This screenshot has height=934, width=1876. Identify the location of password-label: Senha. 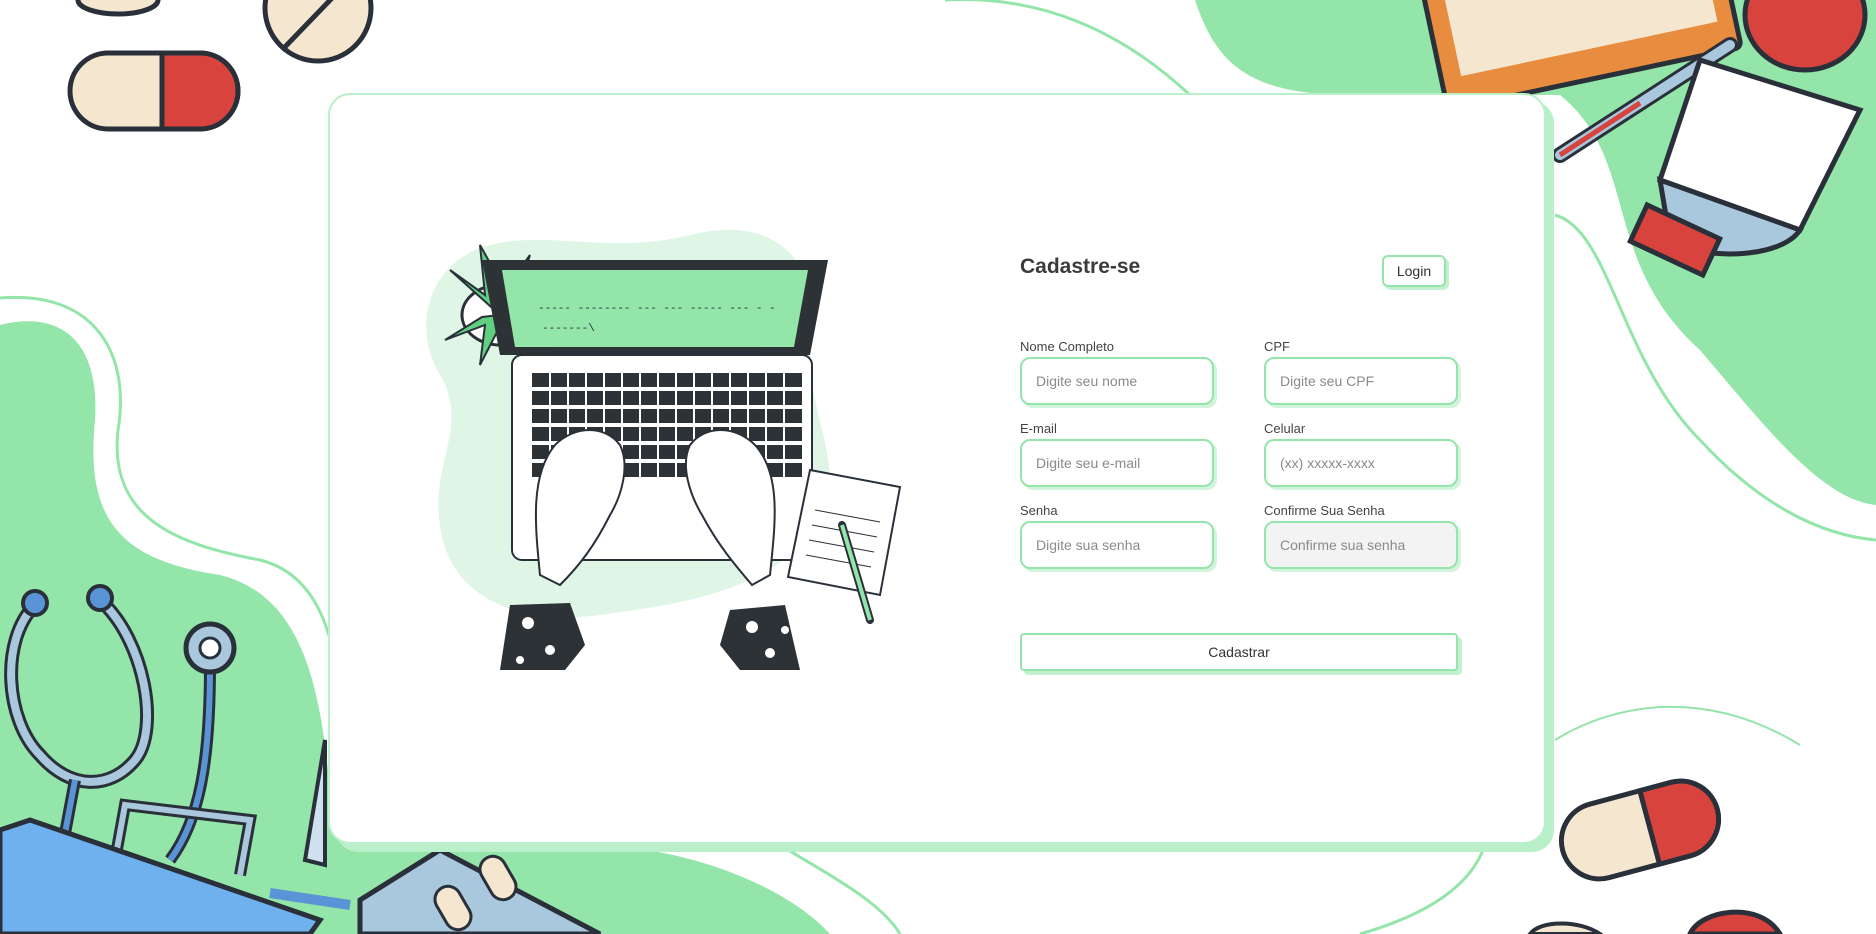
(1039, 510).